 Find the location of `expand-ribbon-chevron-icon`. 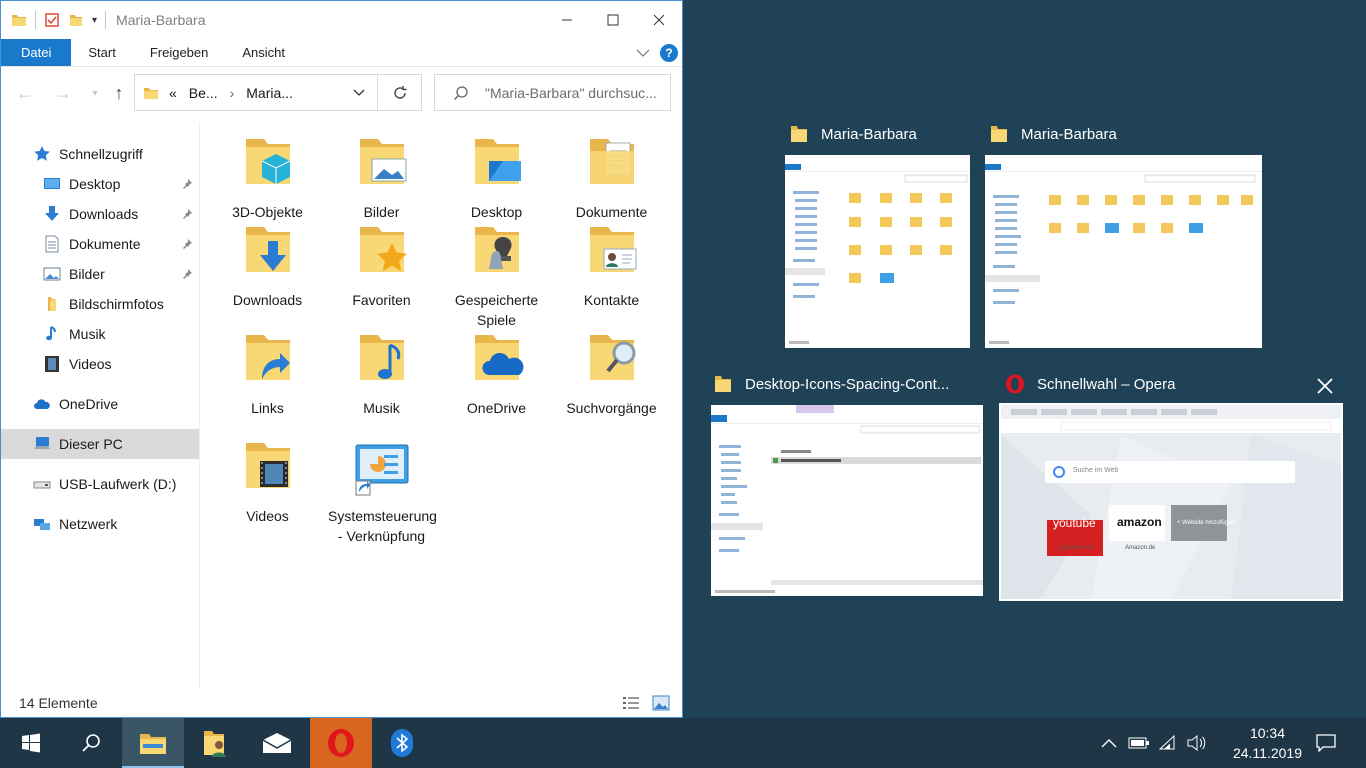

expand-ribbon-chevron-icon is located at coordinates (643, 53).